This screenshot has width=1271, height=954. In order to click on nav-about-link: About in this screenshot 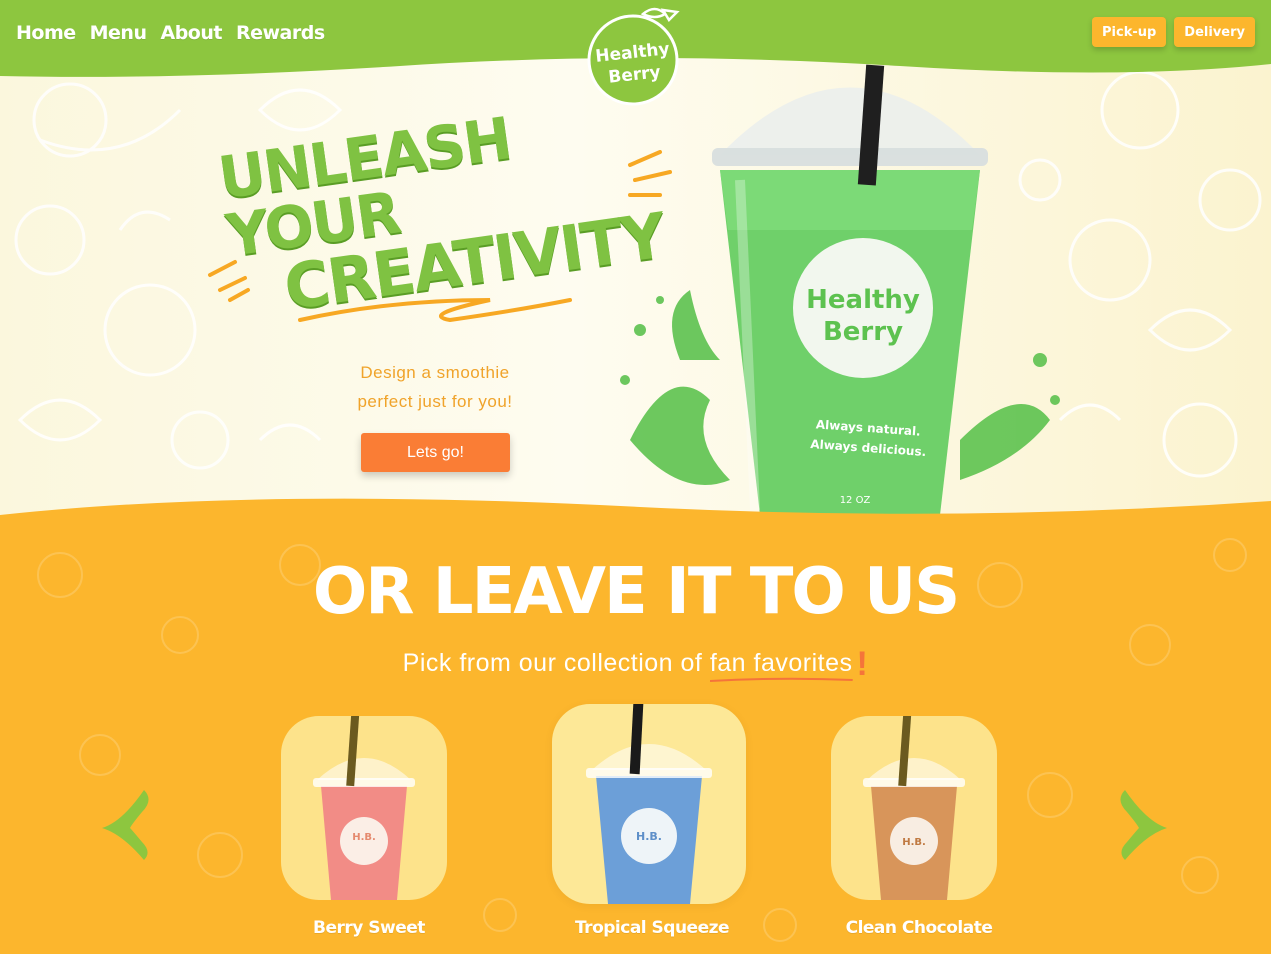, I will do `click(192, 33)`.